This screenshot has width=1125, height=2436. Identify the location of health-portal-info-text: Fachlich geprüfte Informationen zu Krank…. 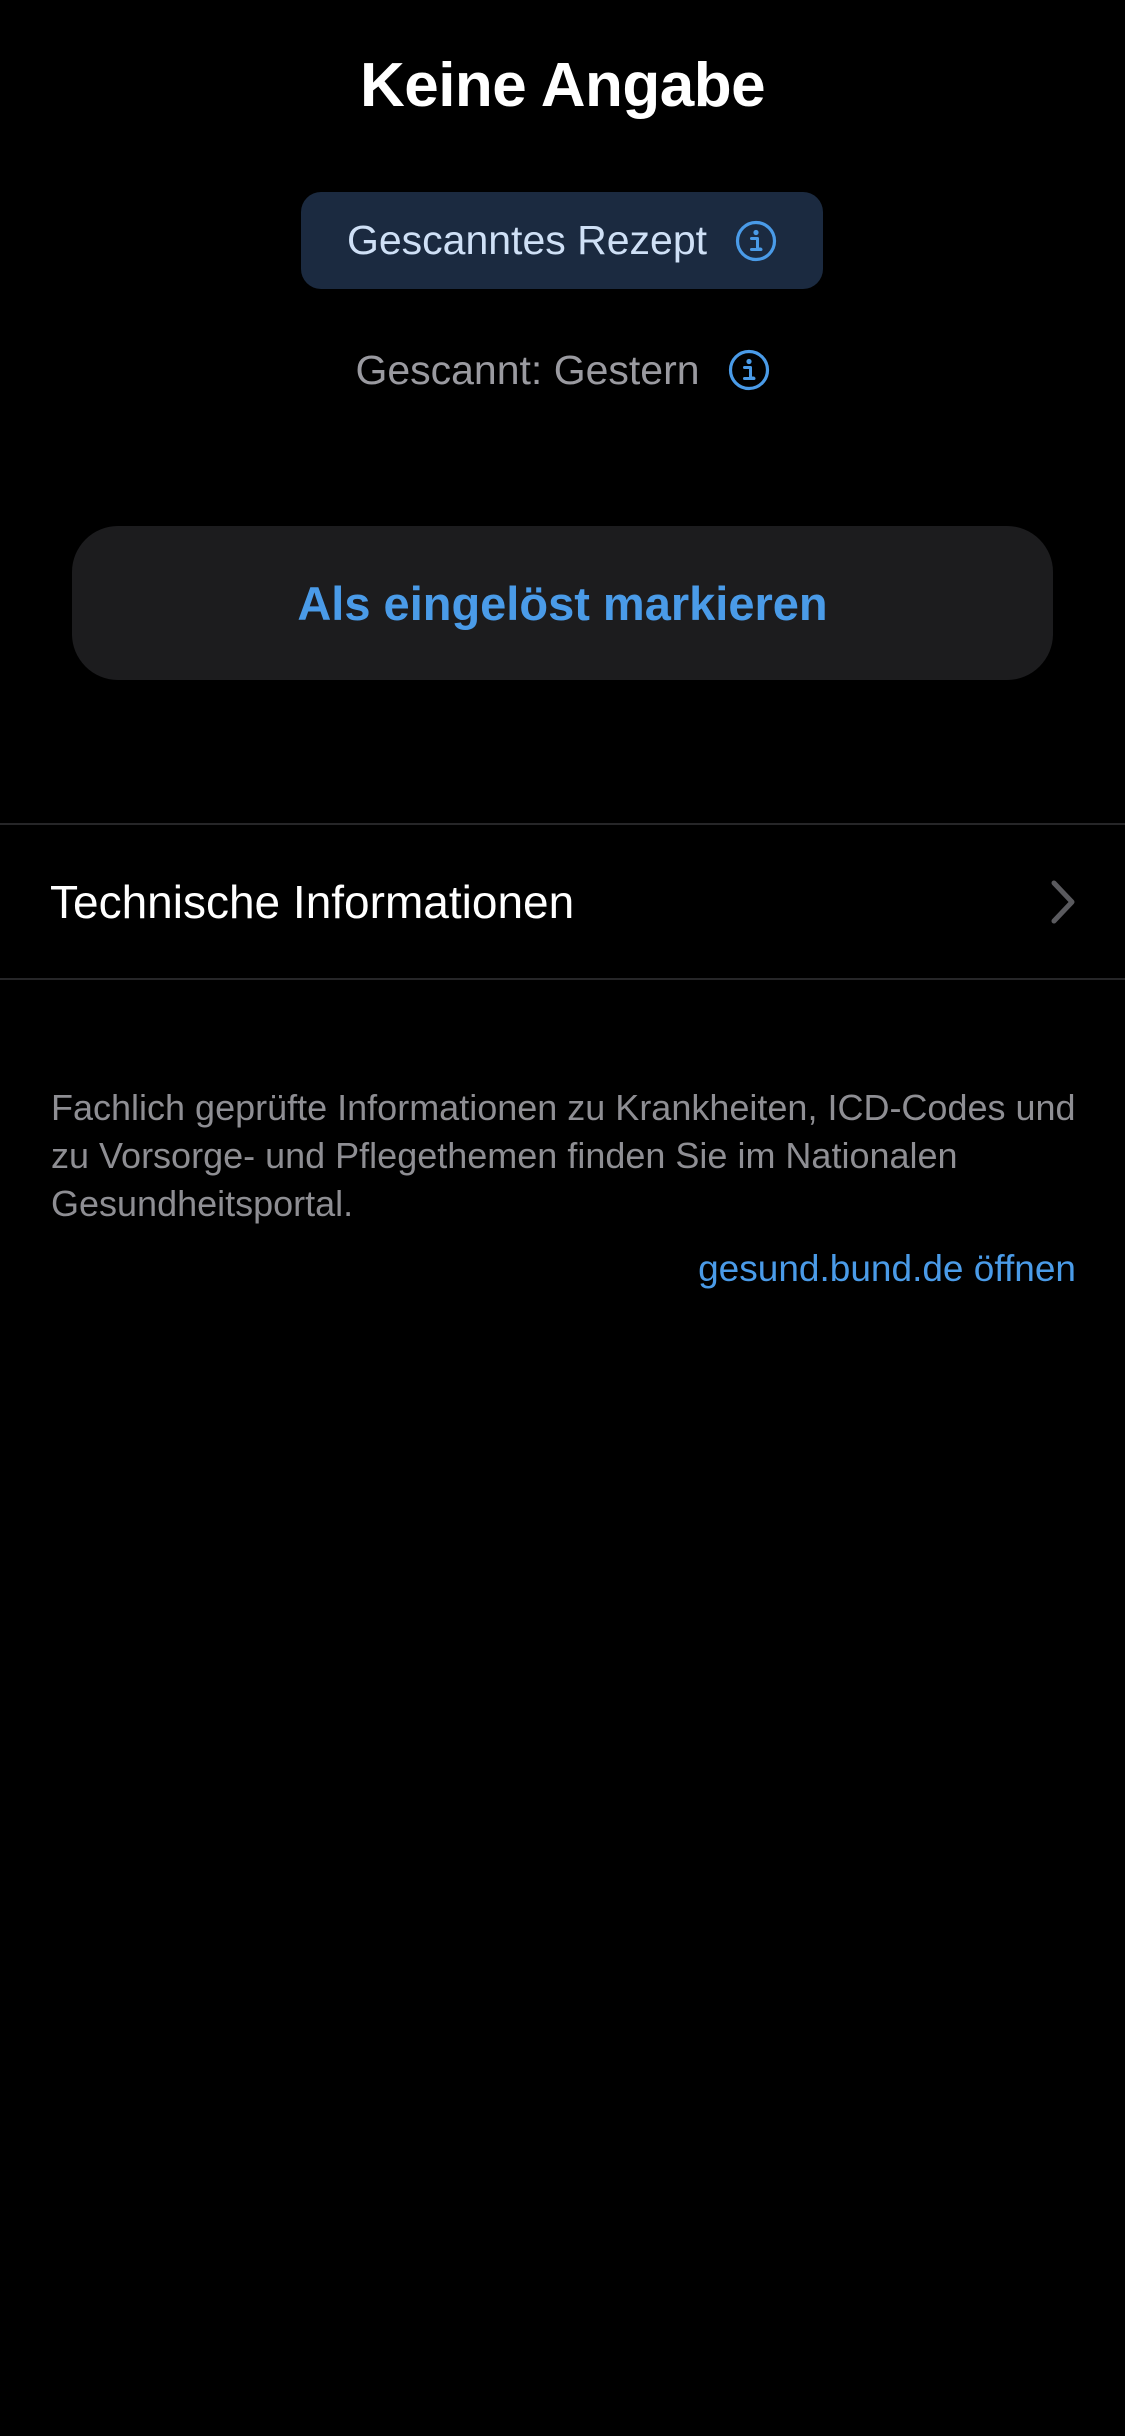
(563, 1155).